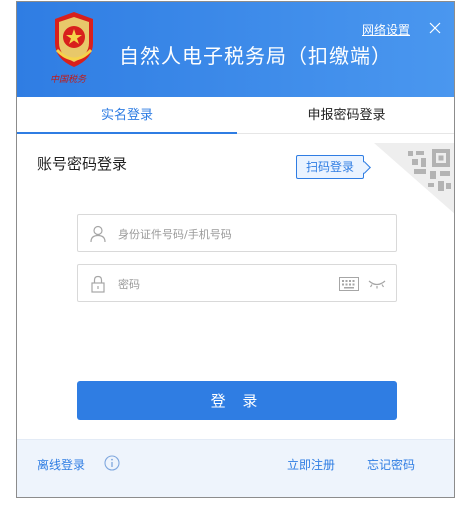 The width and height of the screenshot is (470, 511). I want to click on id-number-field, so click(237, 233).